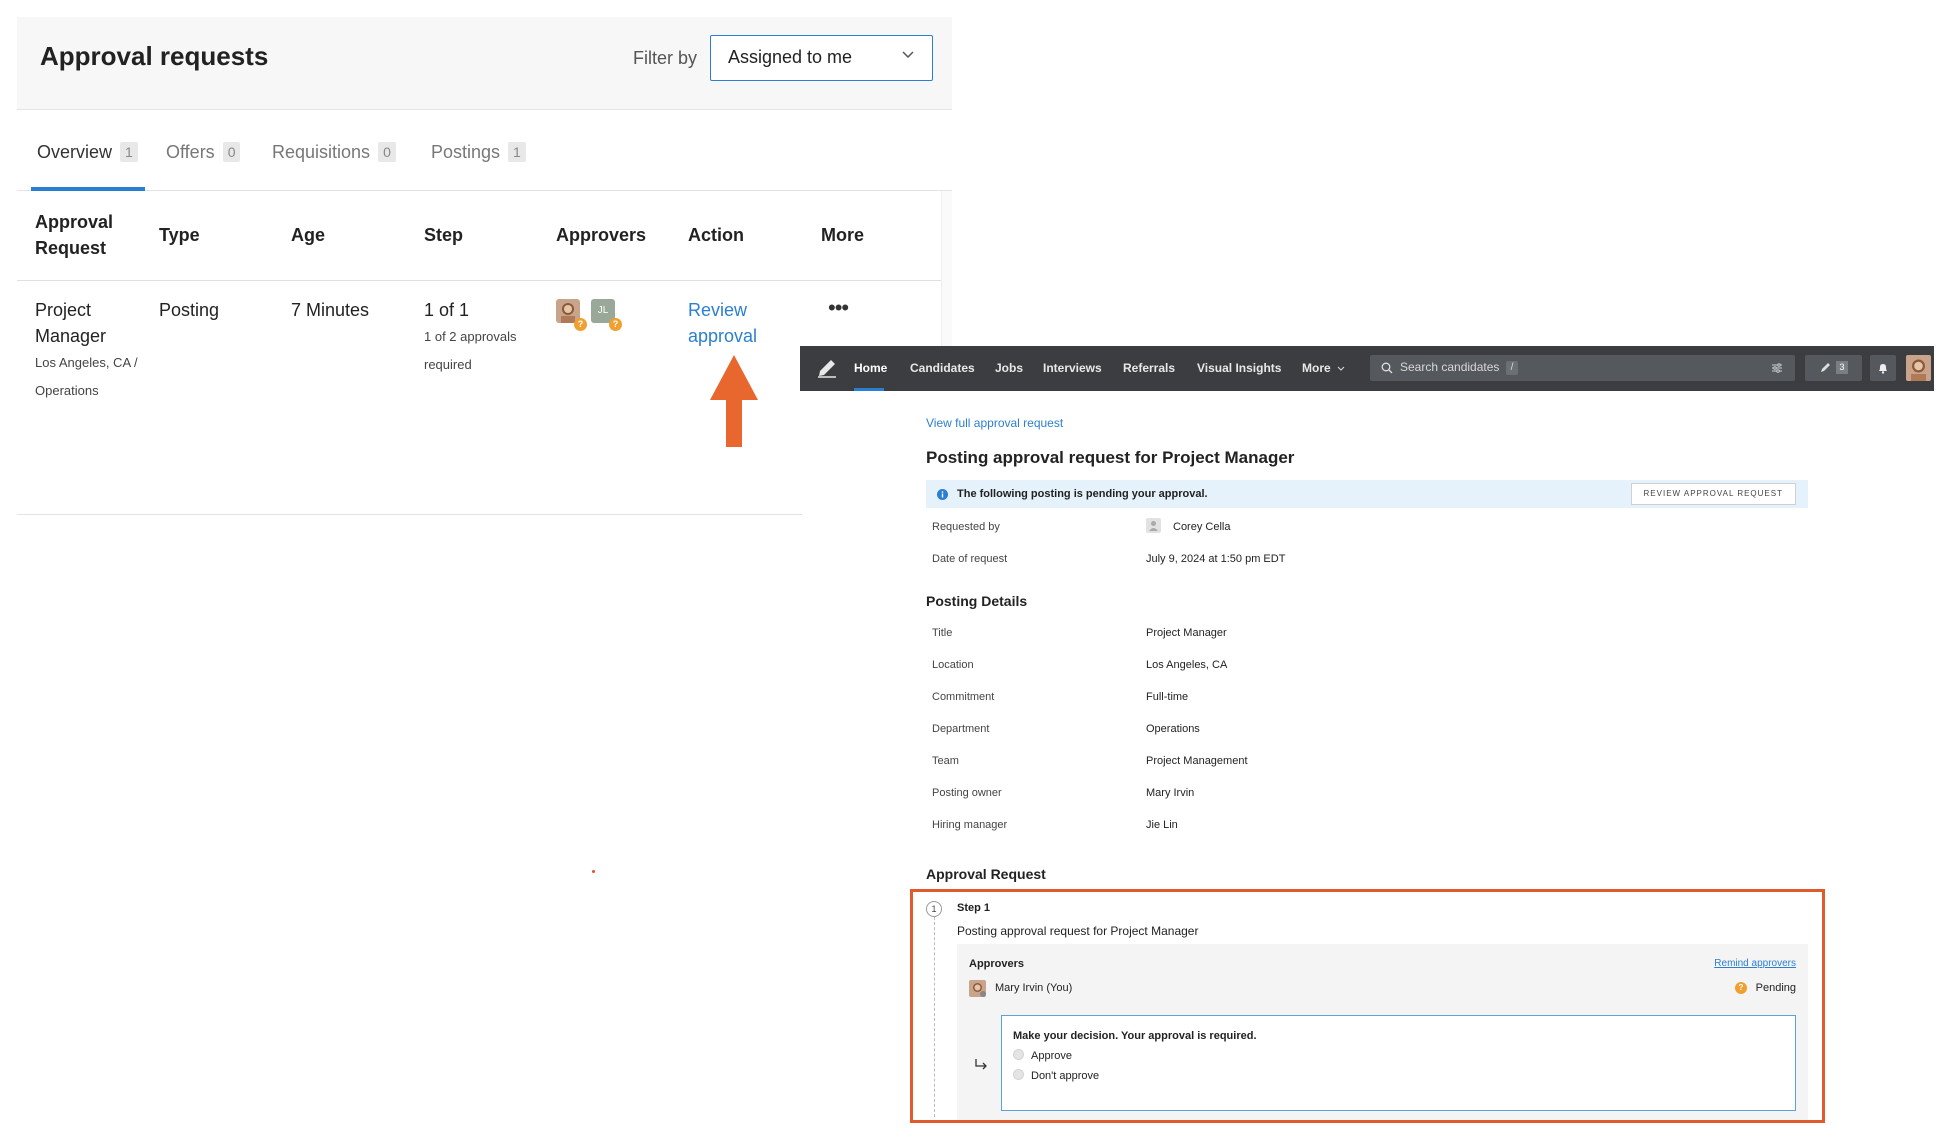  What do you see at coordinates (945, 761) in the screenshot?
I see `detail-label: Team` at bounding box center [945, 761].